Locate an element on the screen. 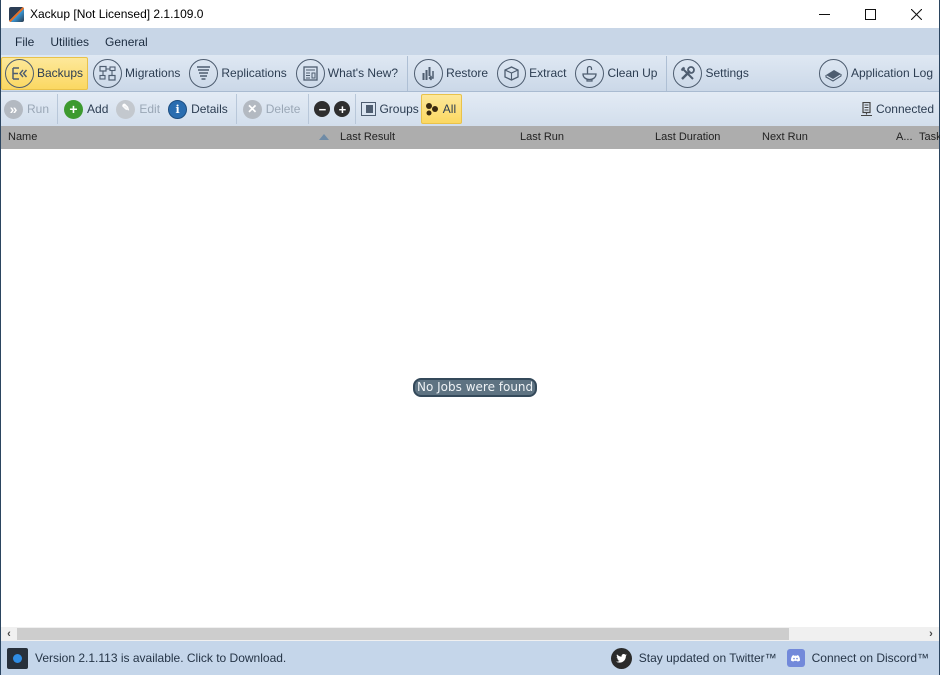 This screenshot has width=940, height=675. clean-up-icon is located at coordinates (590, 73).